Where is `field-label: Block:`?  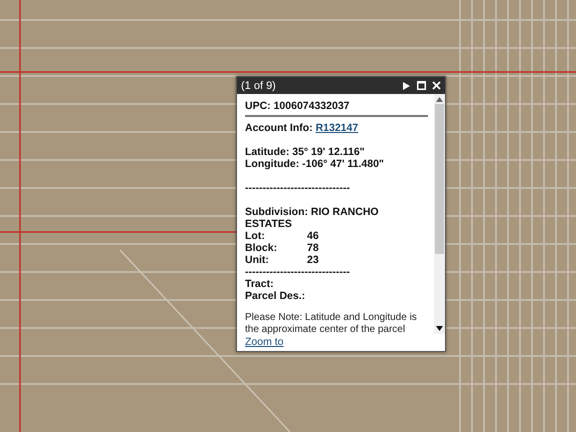
field-label: Block: is located at coordinates (261, 248).